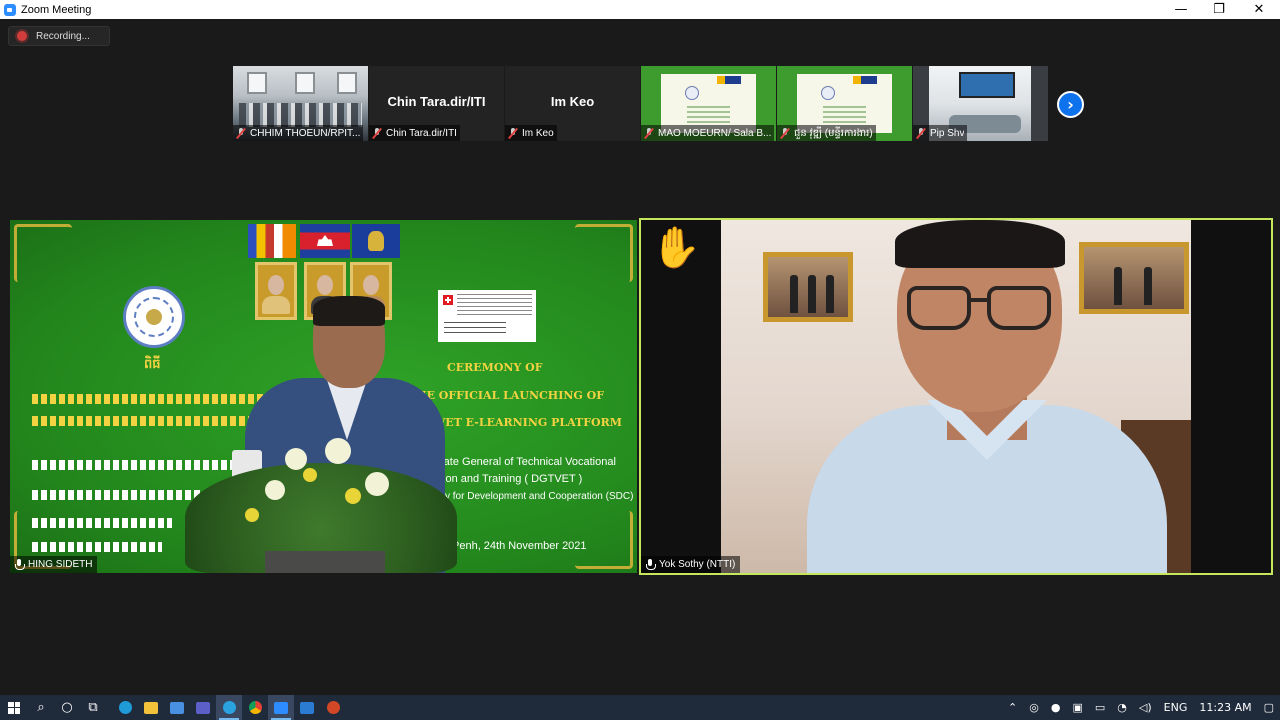 The image size is (1280, 720). I want to click on participant-big-name: Chin Tara.dir/ITI, so click(436, 101).